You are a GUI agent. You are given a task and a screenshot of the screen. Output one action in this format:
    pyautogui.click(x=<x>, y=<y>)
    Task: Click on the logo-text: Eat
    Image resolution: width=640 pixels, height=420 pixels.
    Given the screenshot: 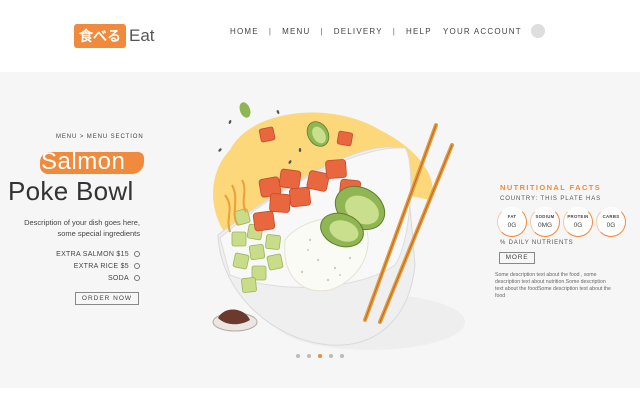 What is the action you would take?
    pyautogui.click(x=142, y=35)
    